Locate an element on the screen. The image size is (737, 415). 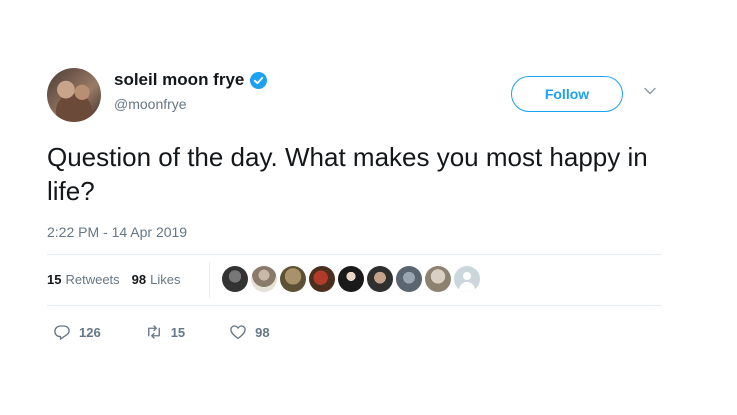
user-name-row: soleil moon frye is located at coordinates (191, 80).